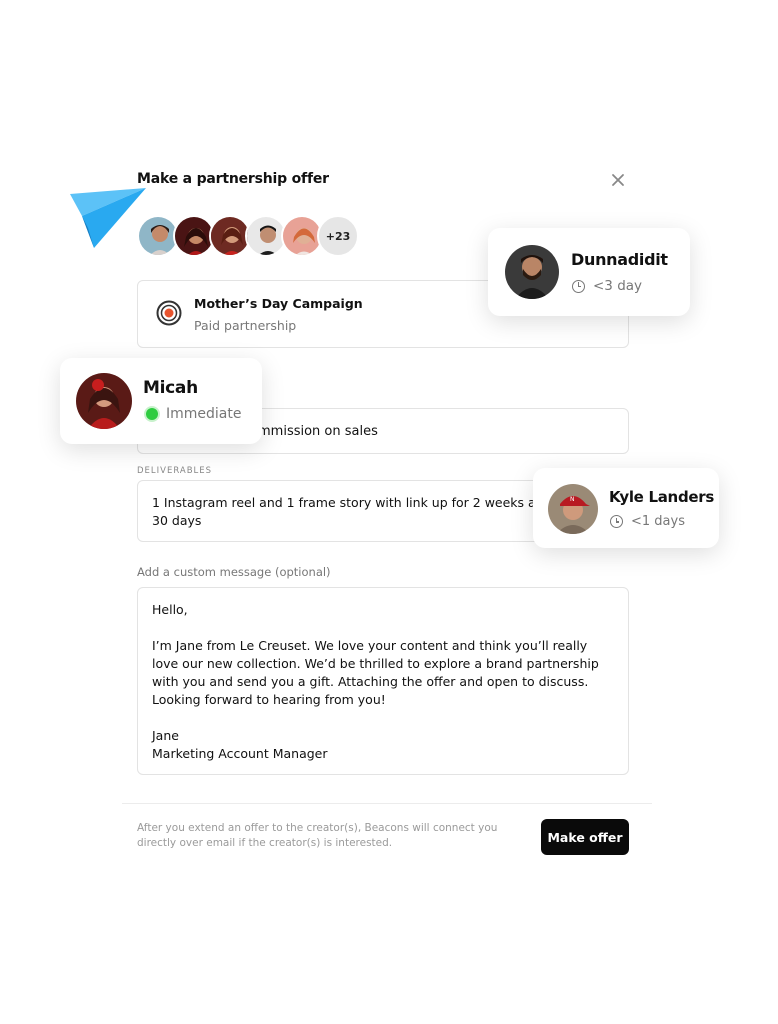 This screenshot has height=1024, width=778. I want to click on campaign-type: Paid partnership, so click(245, 325).